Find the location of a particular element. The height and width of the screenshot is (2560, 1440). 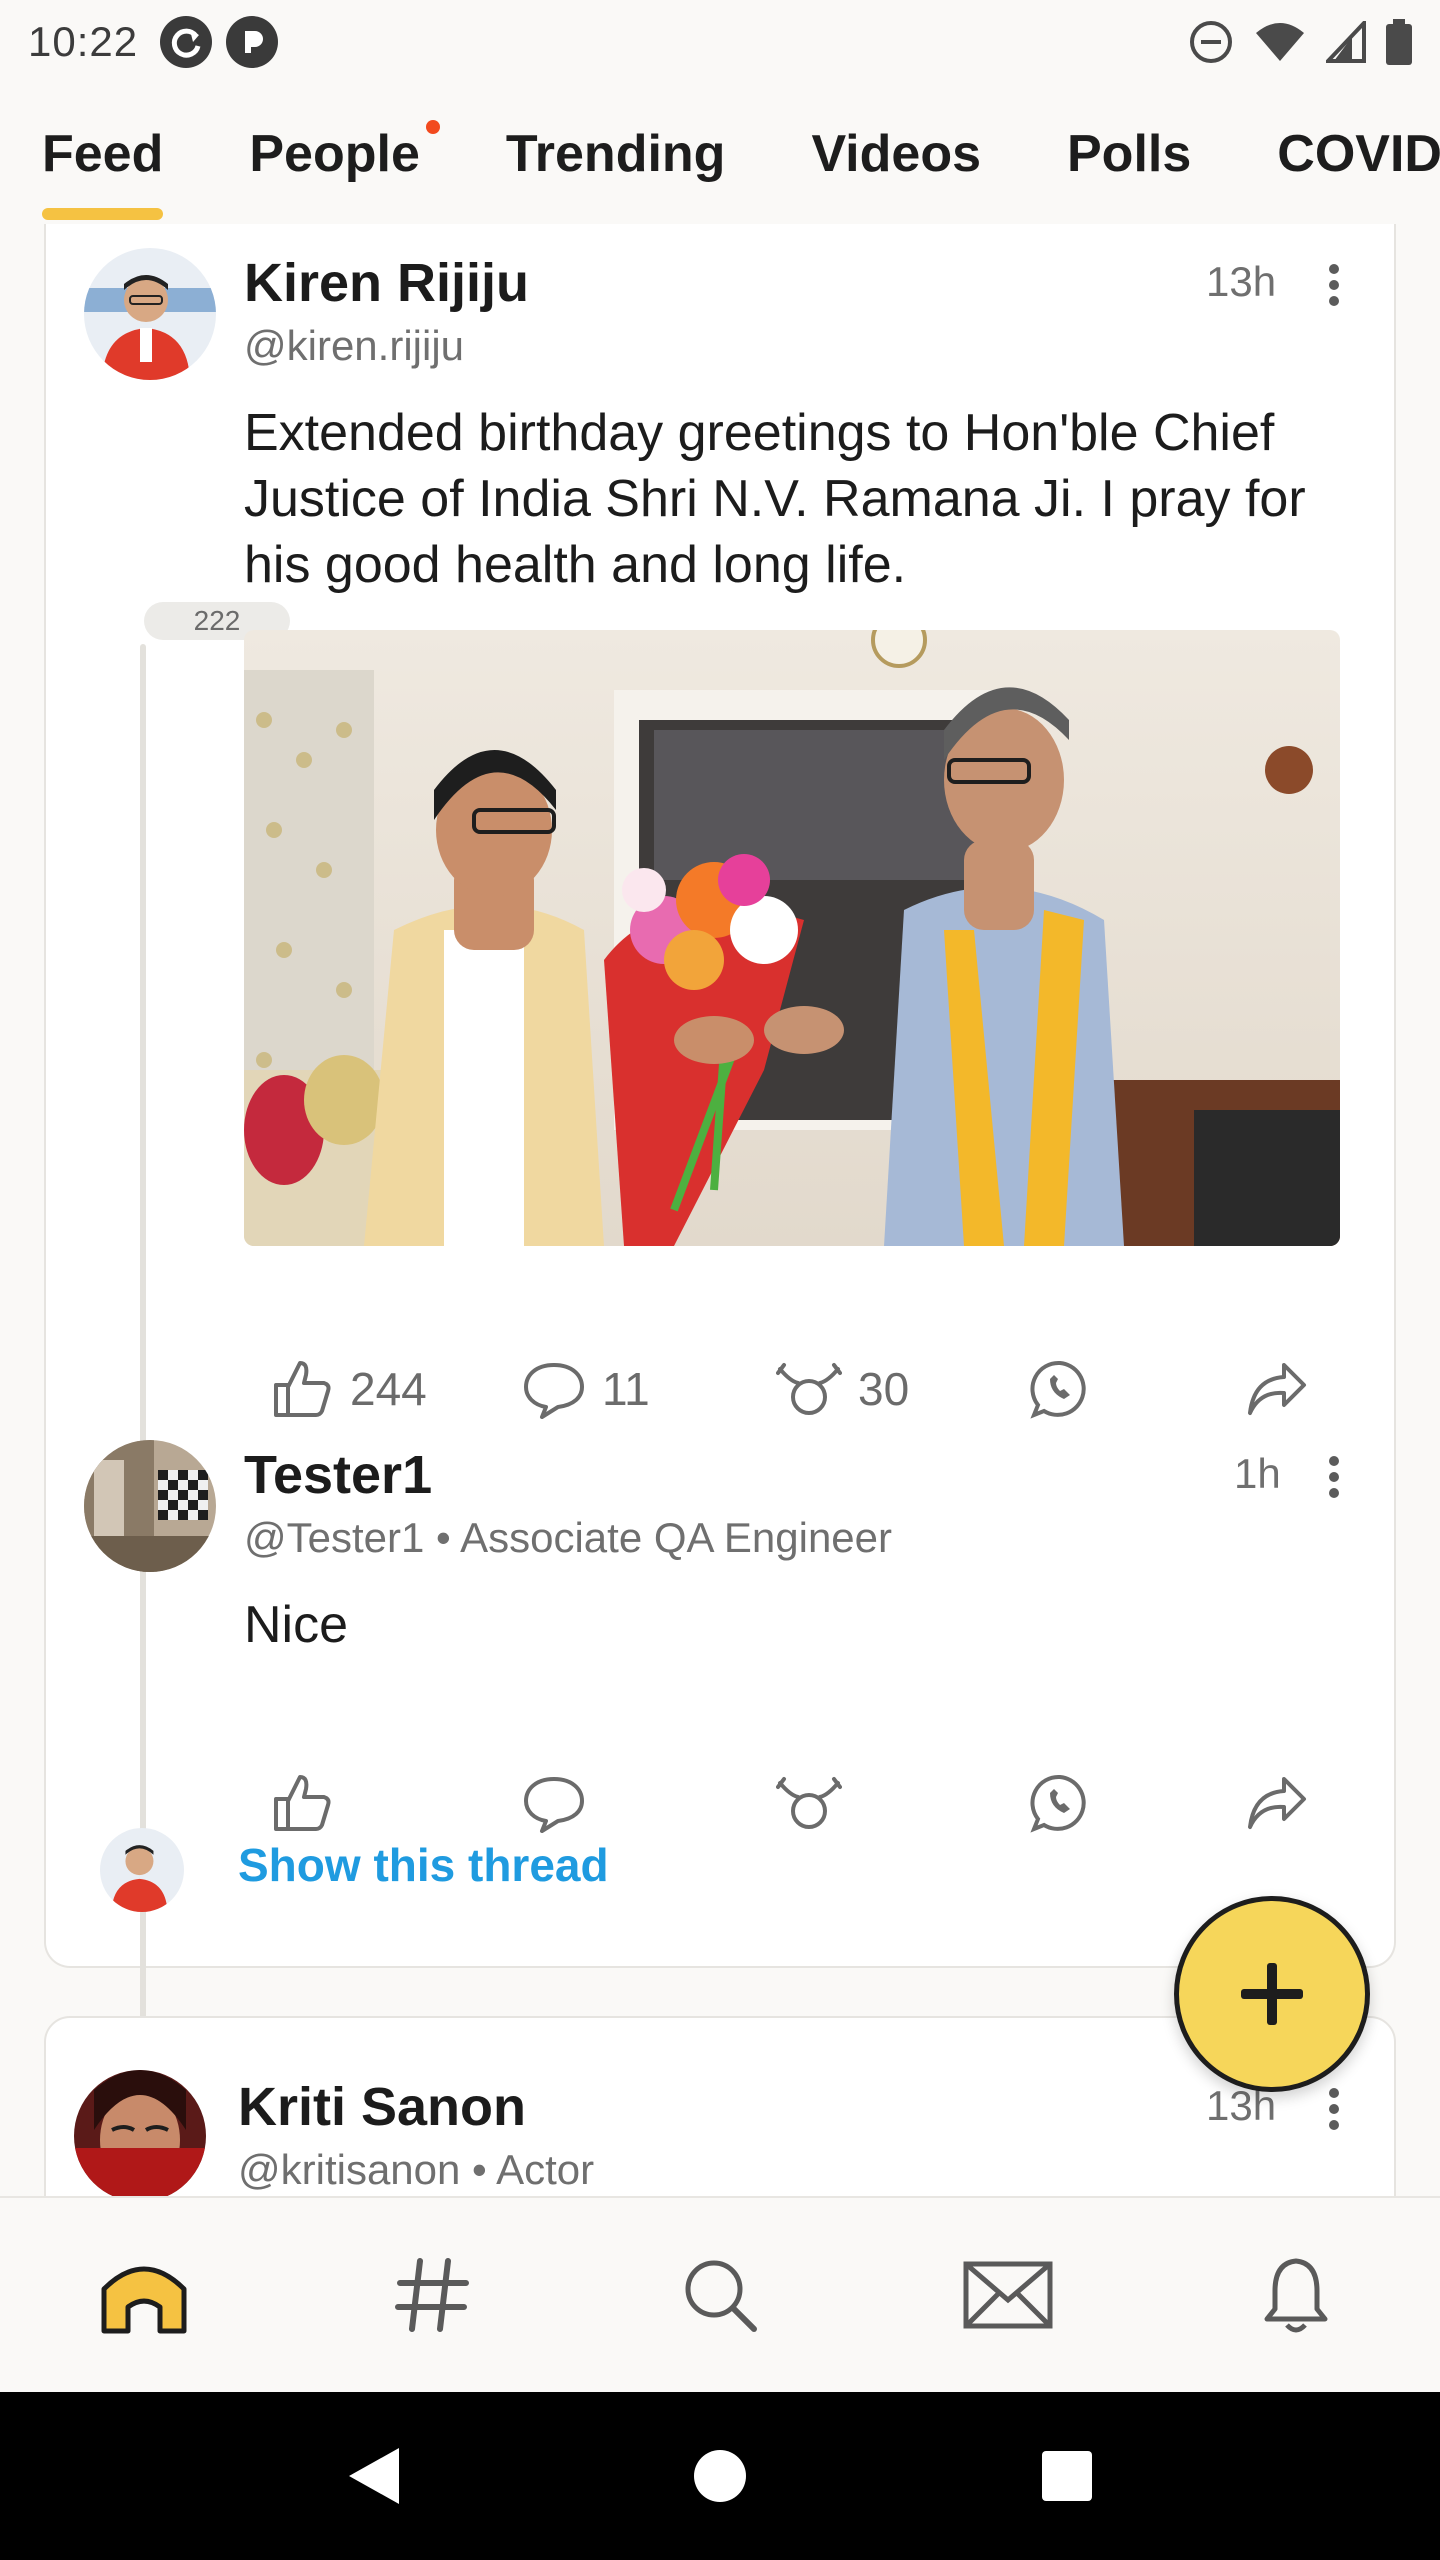

shield-app-icon is located at coordinates (252, 42).